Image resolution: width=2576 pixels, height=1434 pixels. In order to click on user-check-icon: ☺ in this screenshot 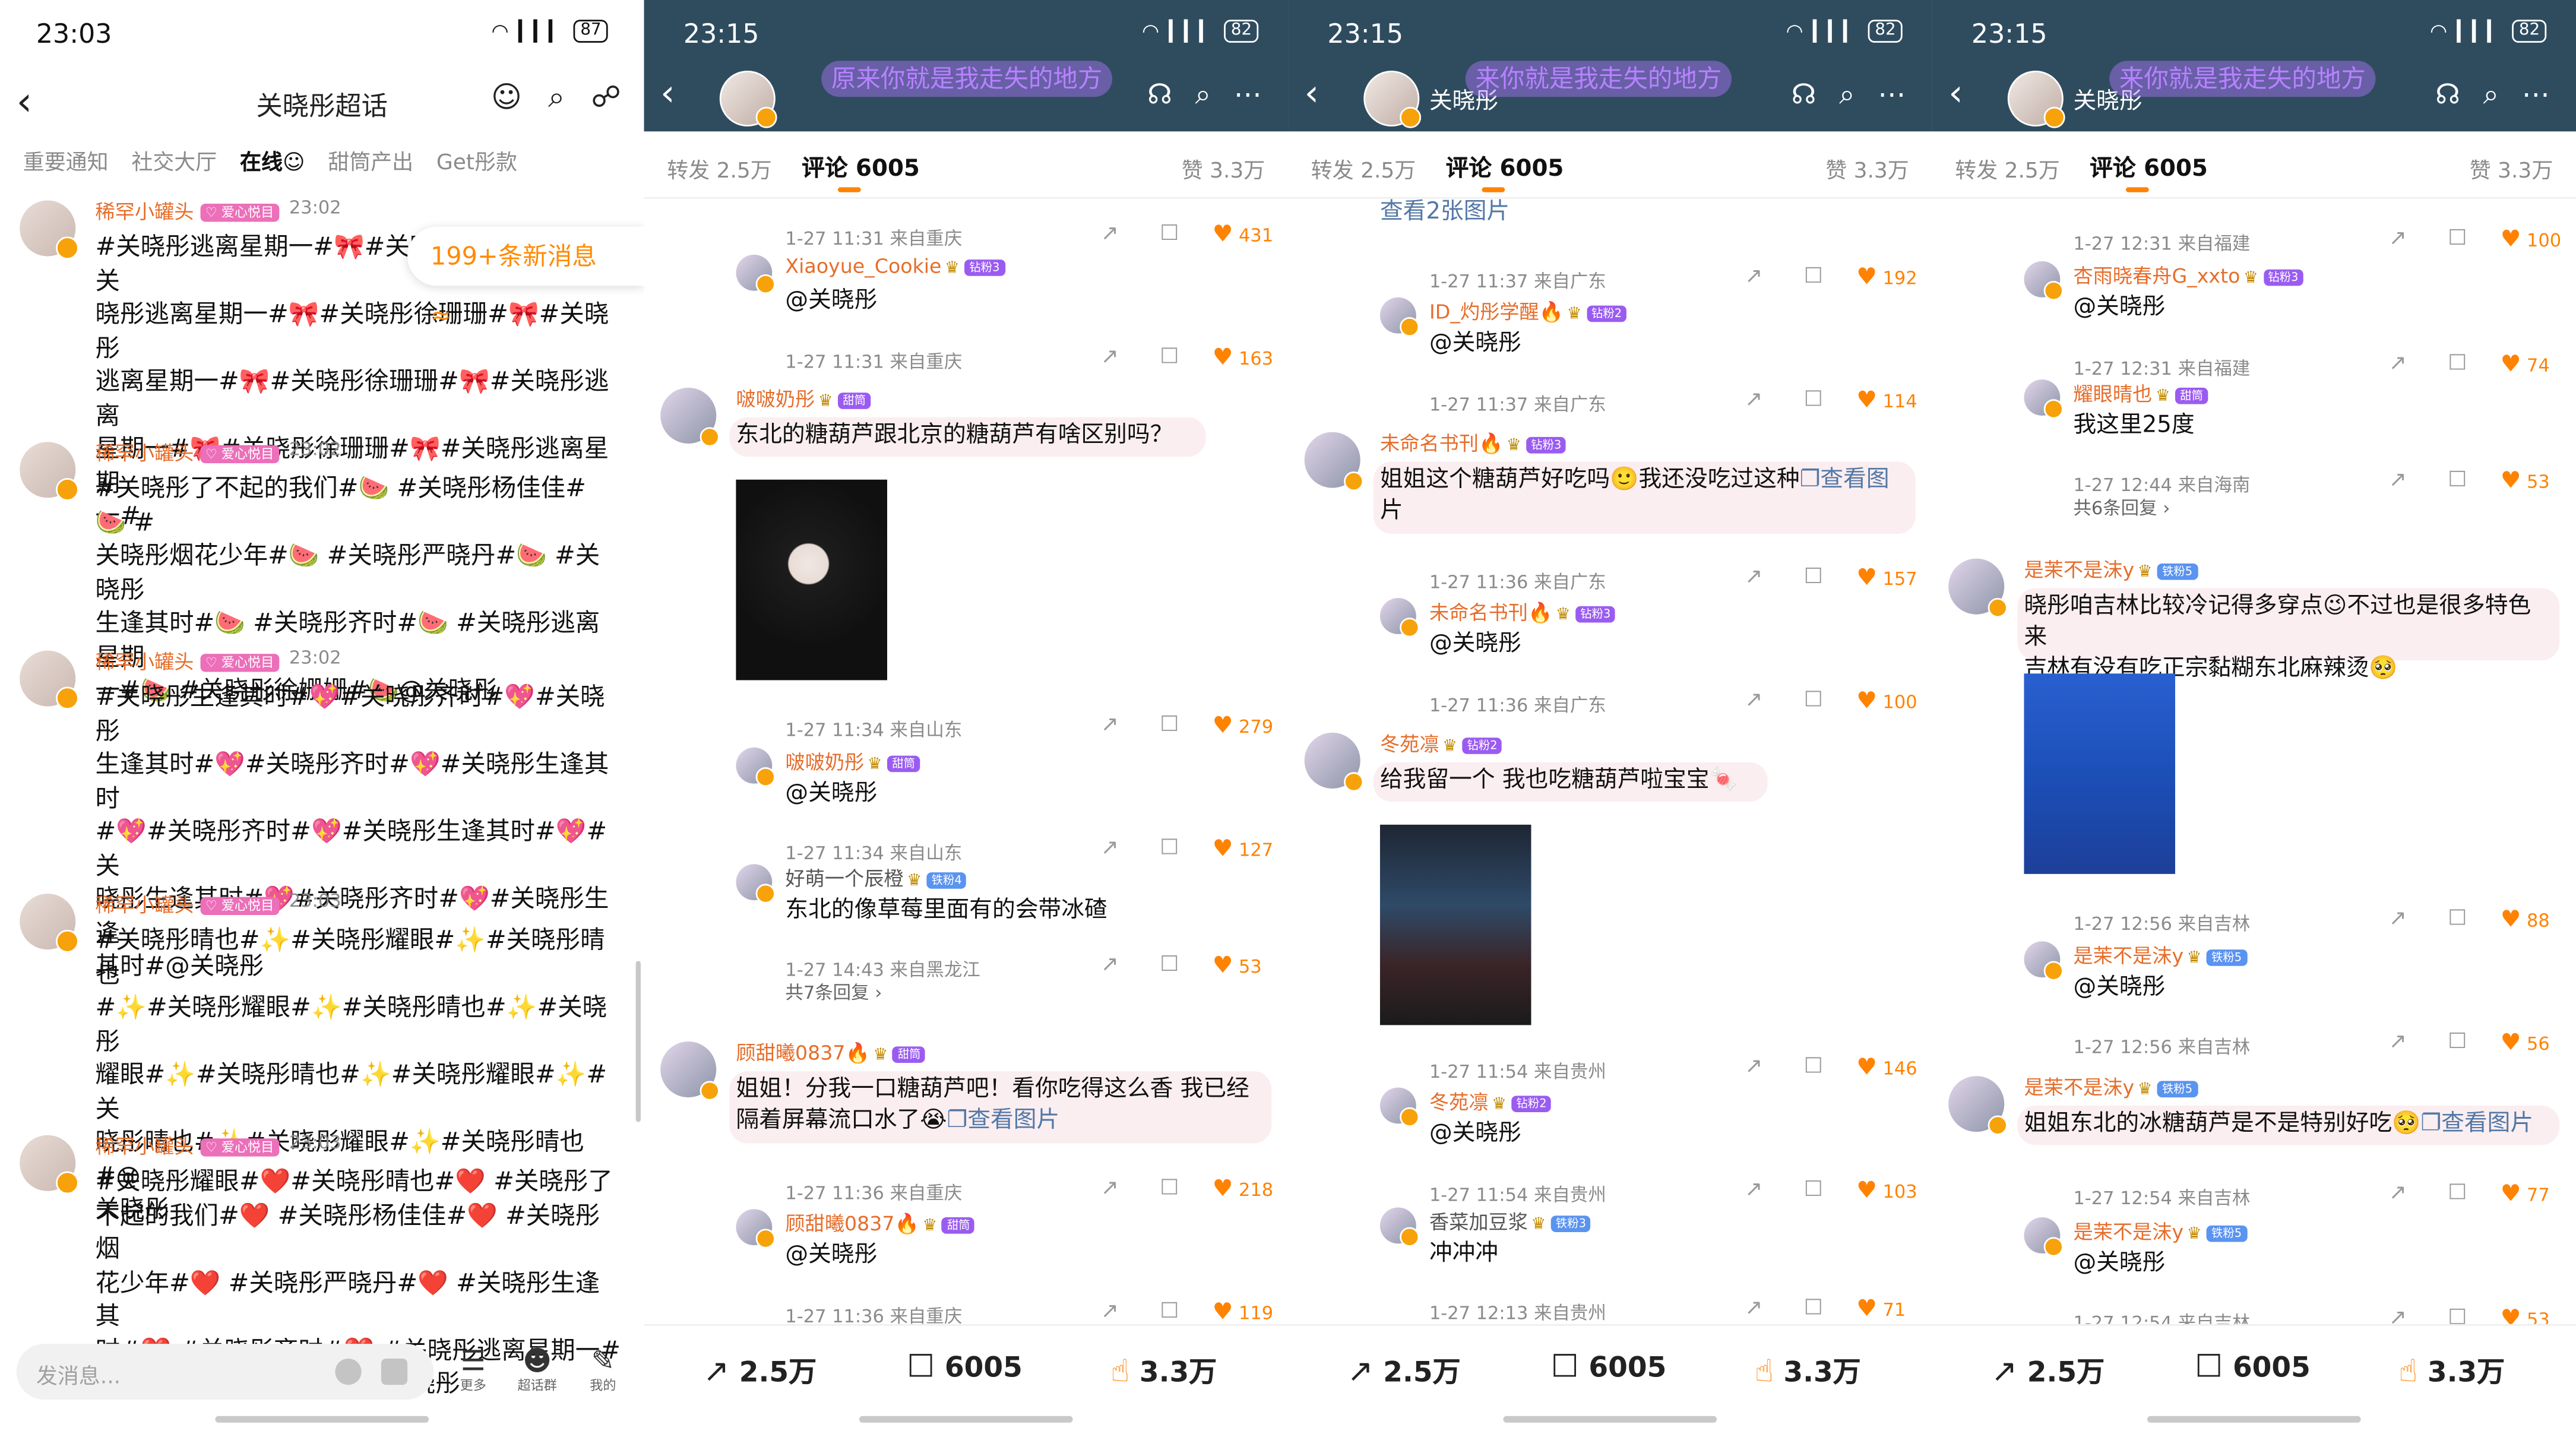, I will do `click(506, 98)`.